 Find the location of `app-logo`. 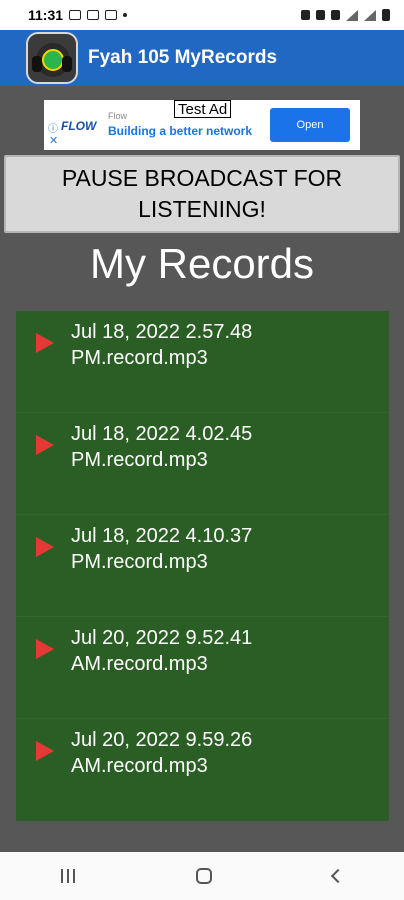

app-logo is located at coordinates (52, 58).